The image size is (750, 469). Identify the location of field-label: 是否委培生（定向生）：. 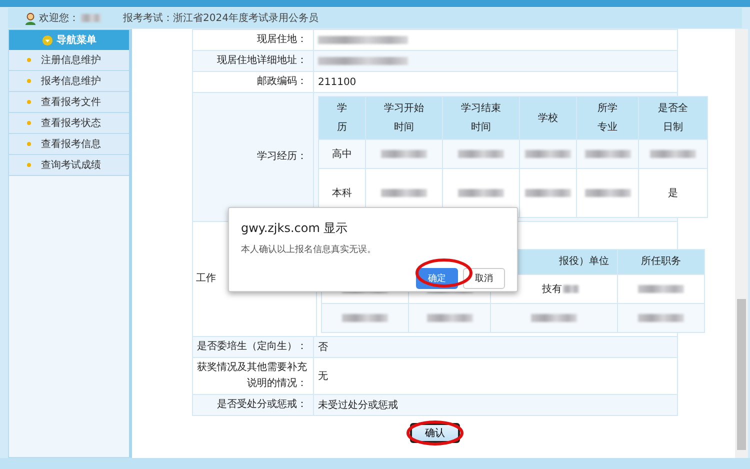
(253, 347).